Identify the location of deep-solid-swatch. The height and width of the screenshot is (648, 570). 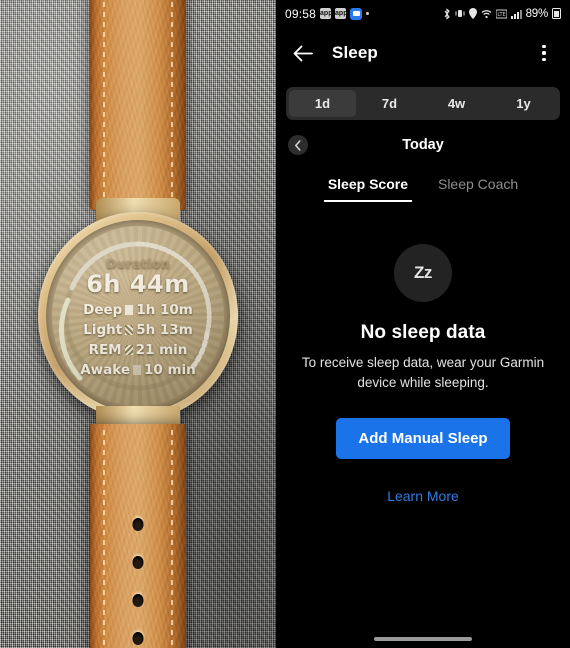
(129, 310).